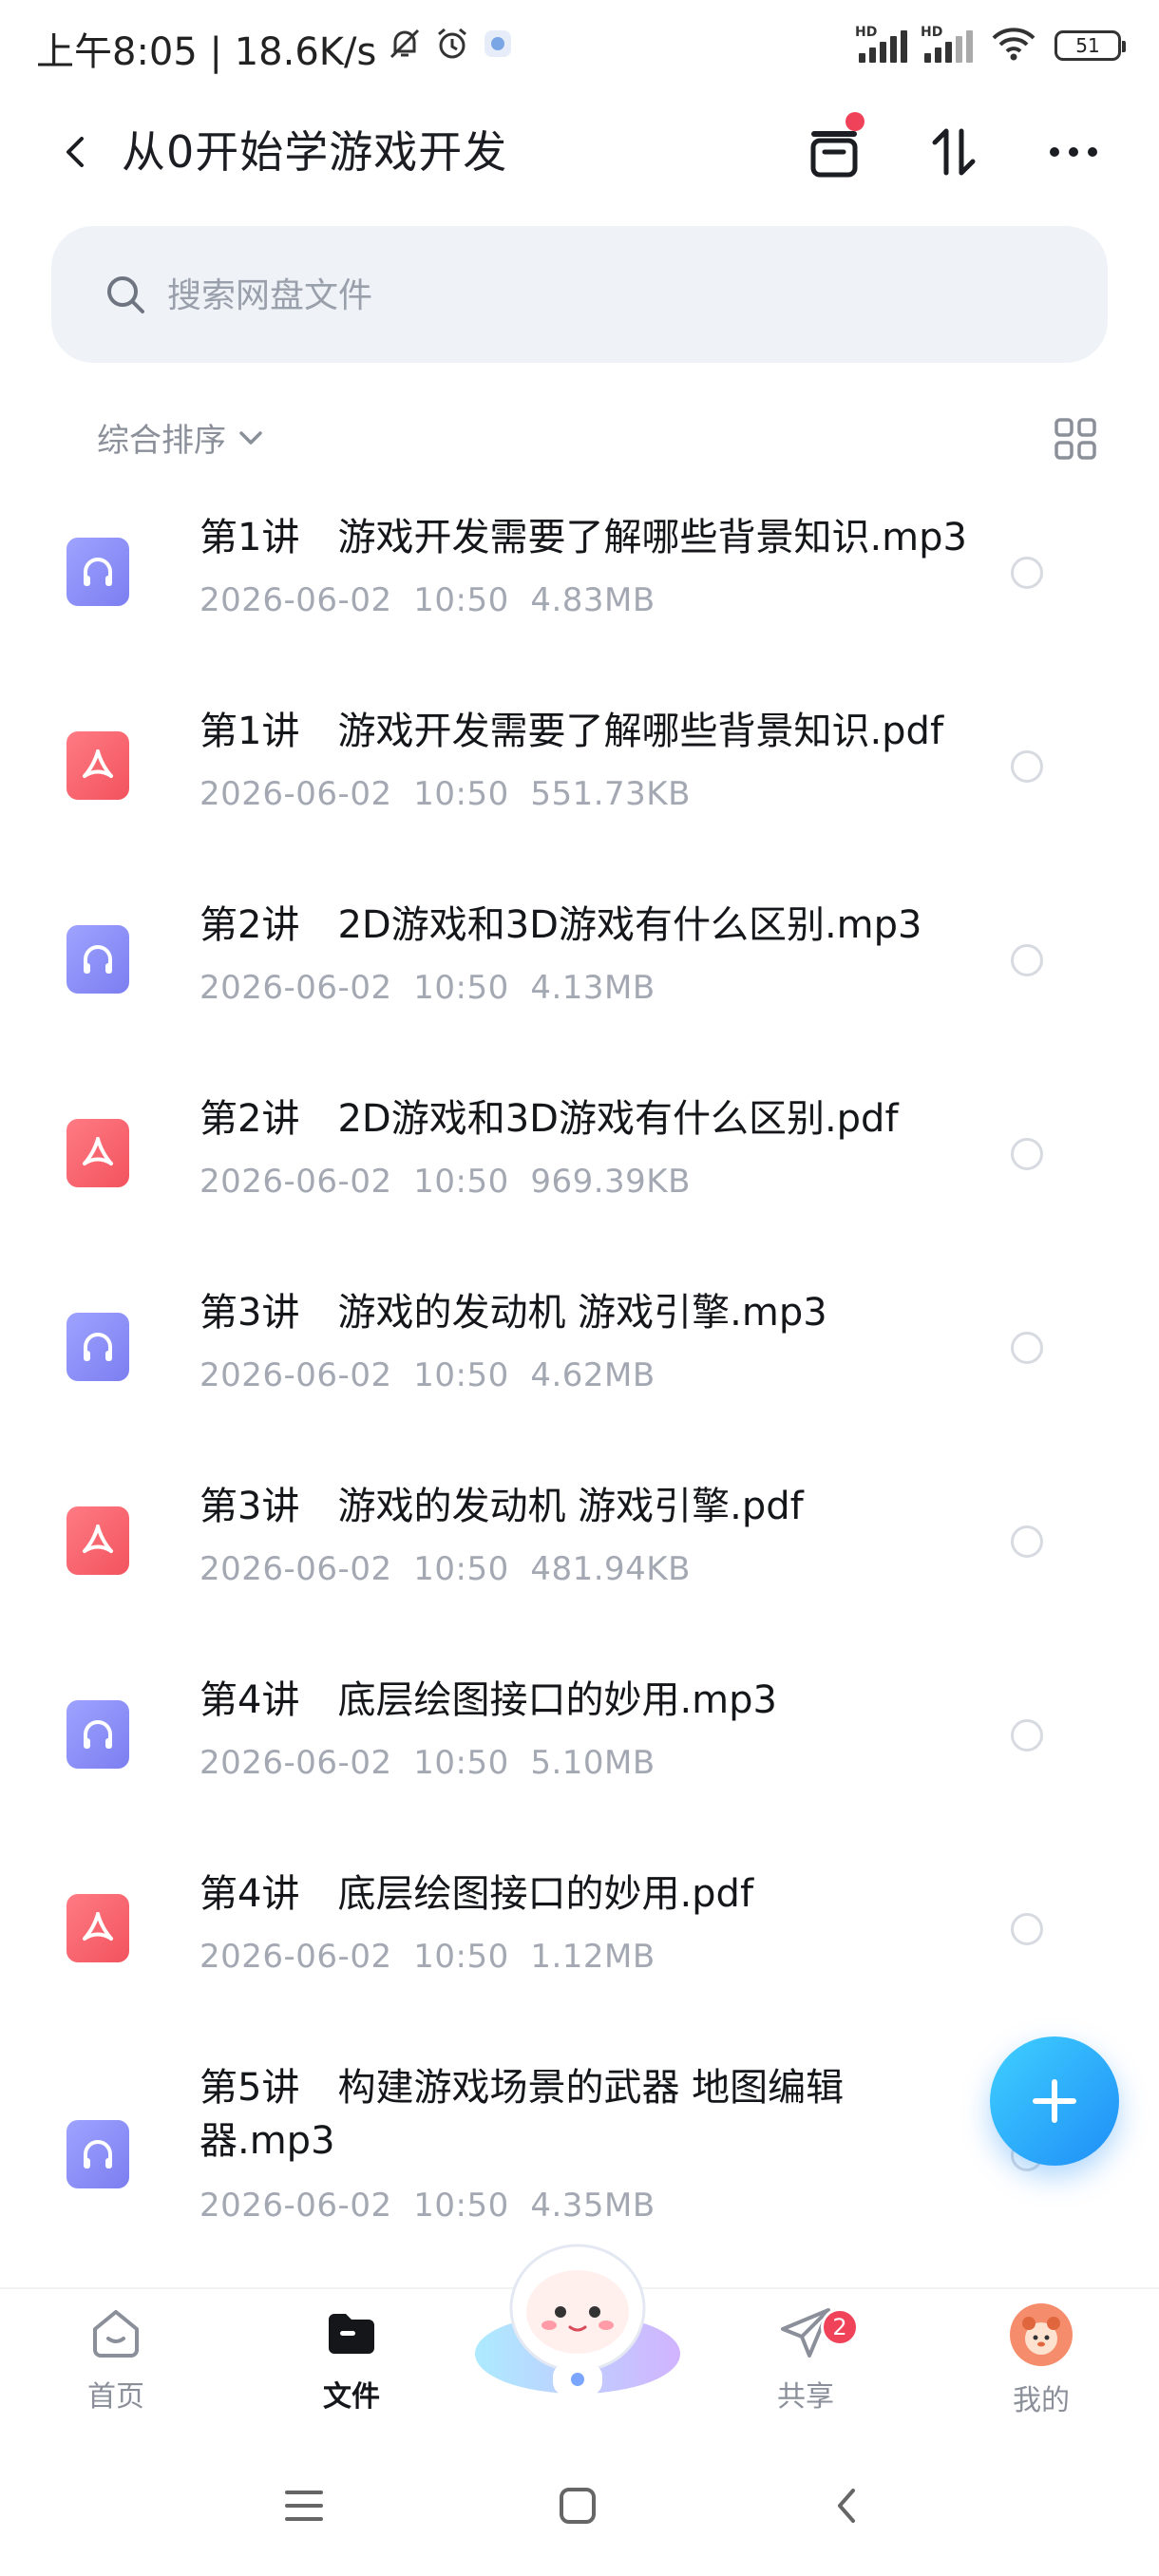 This screenshot has width=1159, height=2576. I want to click on sort-dropdown: 综合排序, so click(181, 437).